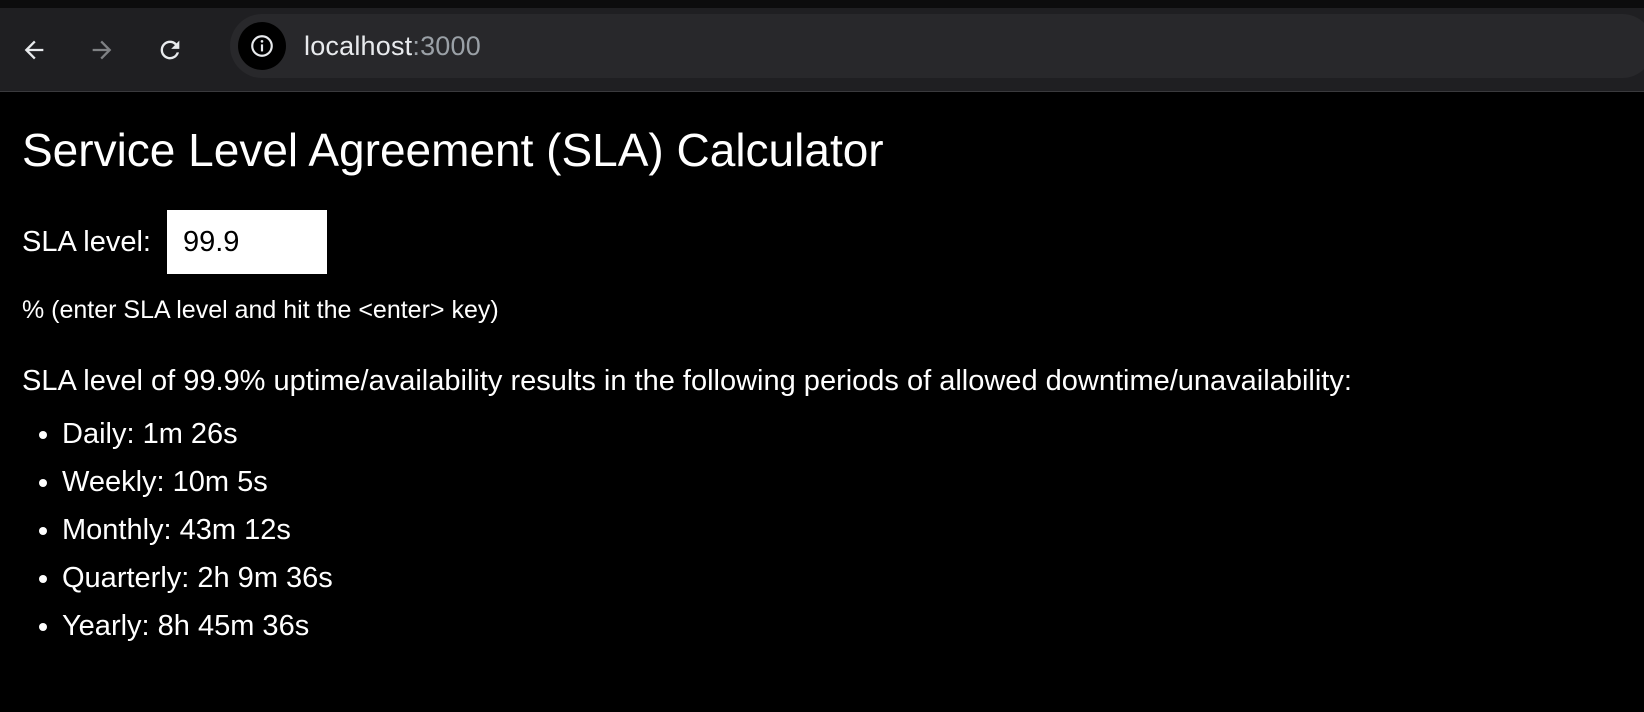 The image size is (1644, 712). What do you see at coordinates (853, 634) in the screenshot?
I see `period-yearly: Yearly: 8h 45m 36s` at bounding box center [853, 634].